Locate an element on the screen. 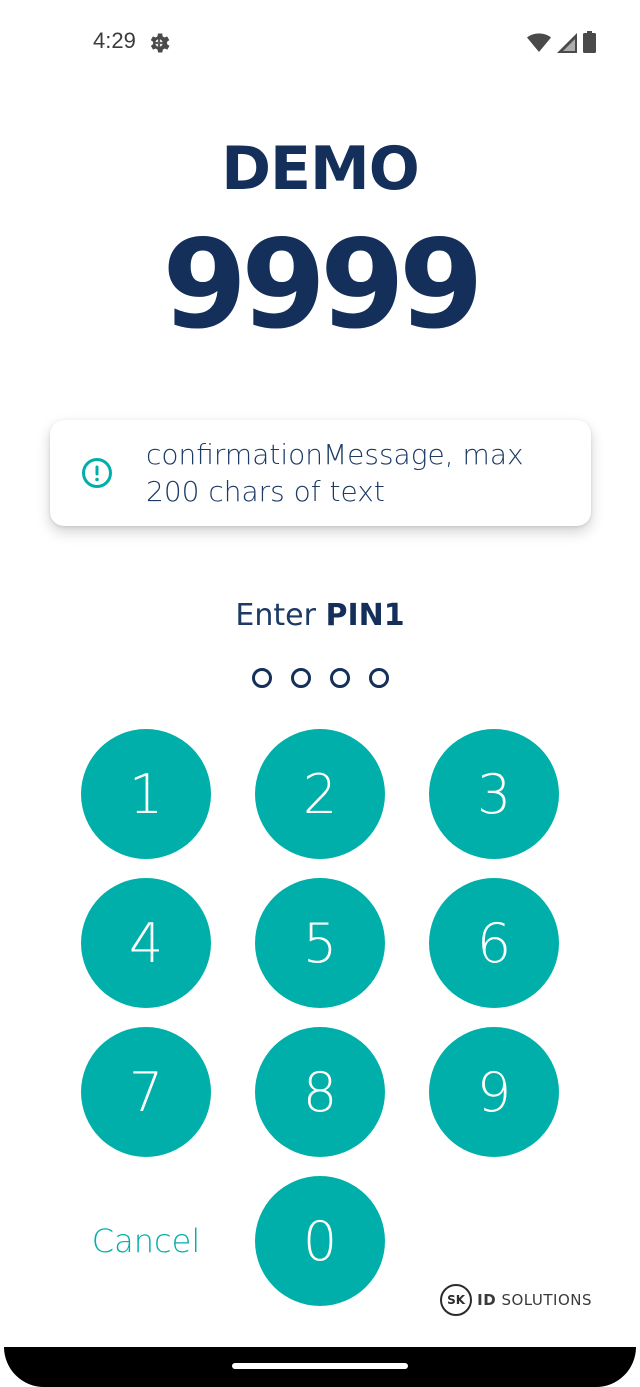 The width and height of the screenshot is (640, 1387). status-icons is located at coordinates (561, 42).